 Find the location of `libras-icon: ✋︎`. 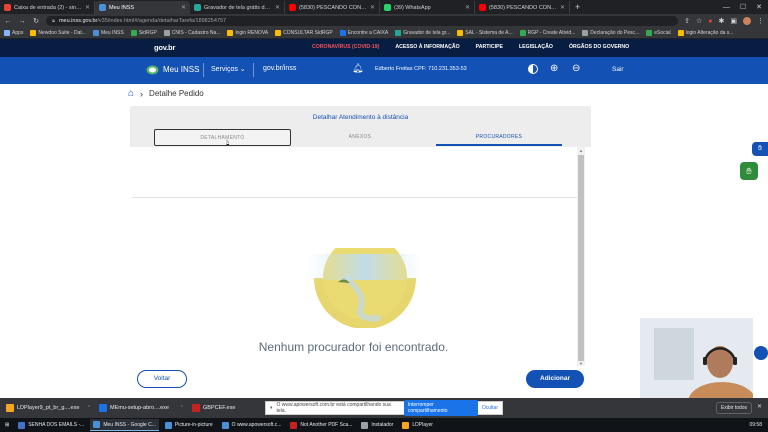

libras-icon: ✋︎ is located at coordinates (749, 171).